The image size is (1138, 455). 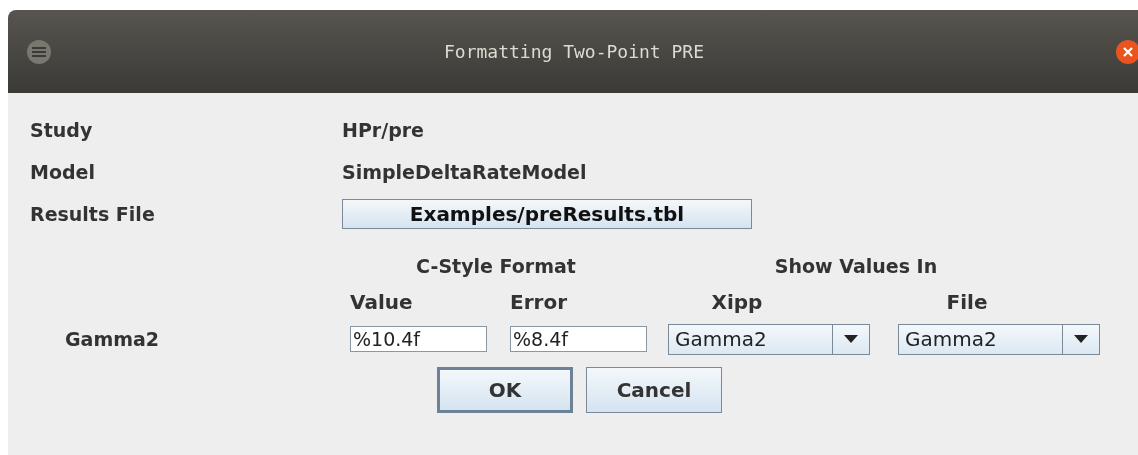 I want to click on group-heading: C-Style Format, so click(x=496, y=266).